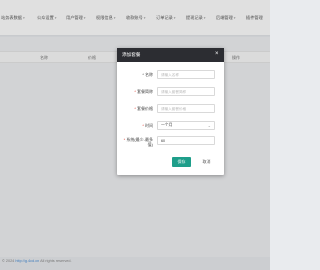  I want to click on name-field-label: * 名称, so click(147, 74).